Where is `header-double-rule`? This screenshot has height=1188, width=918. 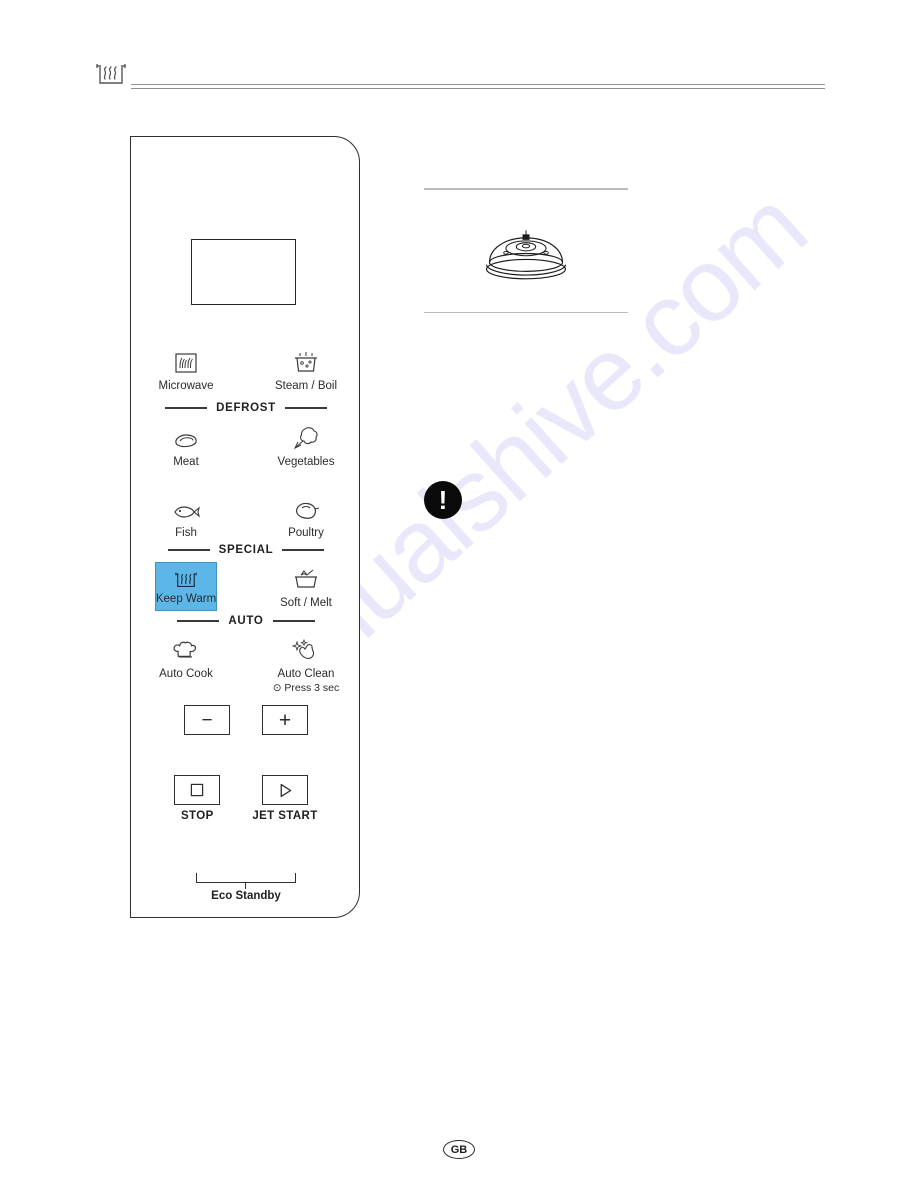
header-double-rule is located at coordinates (478, 87).